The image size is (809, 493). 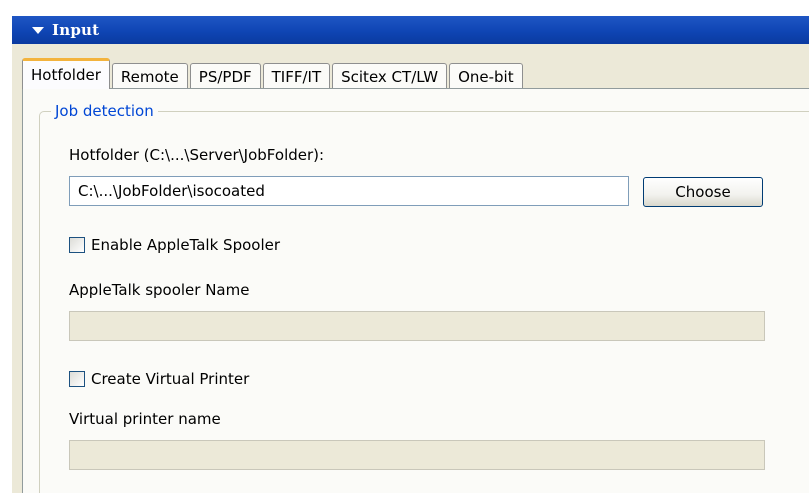 I want to click on hotfolder-path-field: C:\...\JobFolder\isocoated, so click(x=349, y=191).